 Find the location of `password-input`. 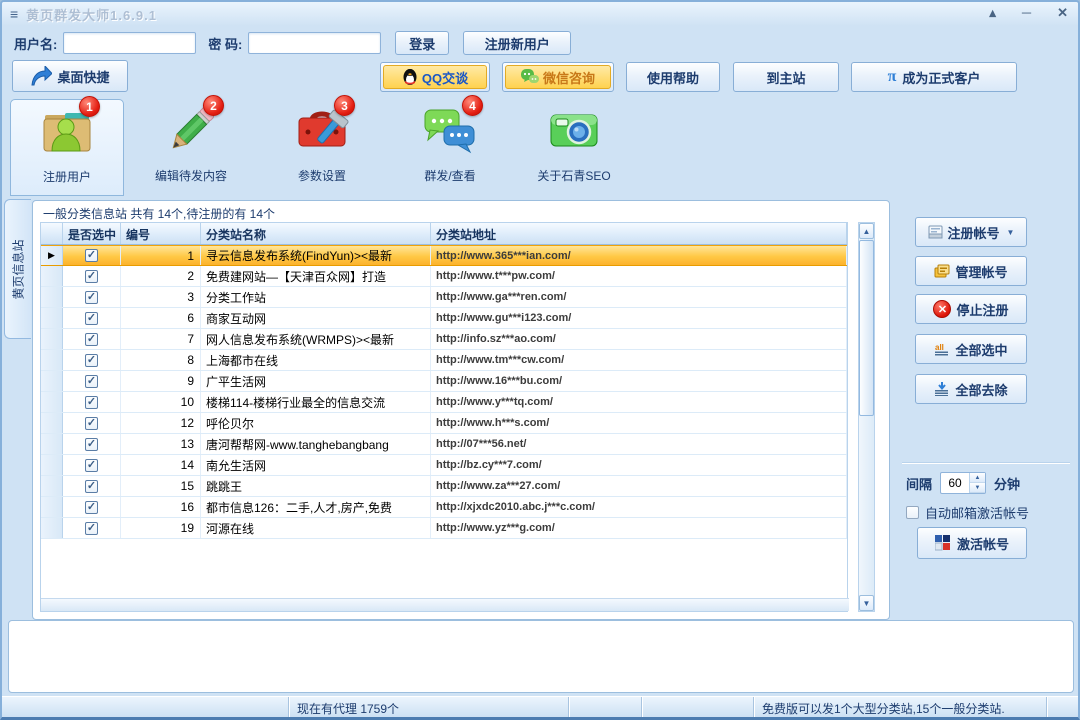

password-input is located at coordinates (315, 43).